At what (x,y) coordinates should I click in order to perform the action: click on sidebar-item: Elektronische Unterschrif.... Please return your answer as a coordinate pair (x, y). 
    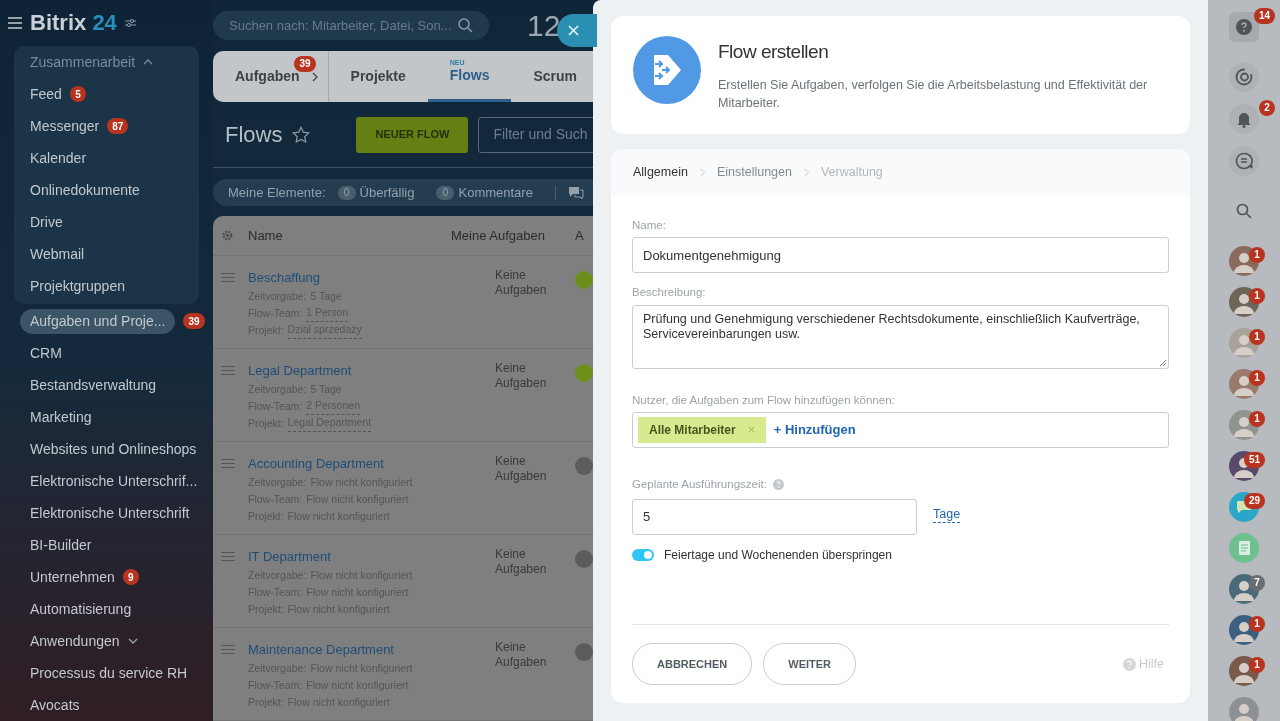
    Looking at the image, I should click on (114, 481).